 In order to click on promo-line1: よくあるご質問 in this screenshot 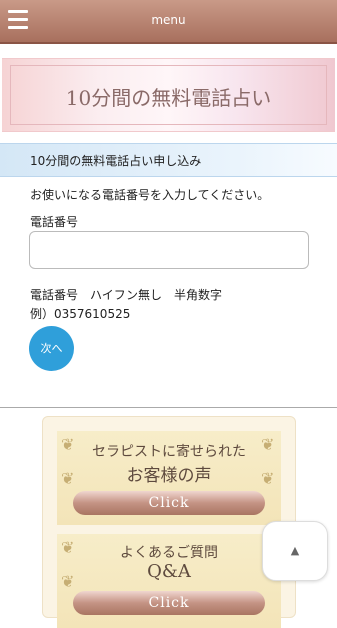, I will do `click(169, 553)`.